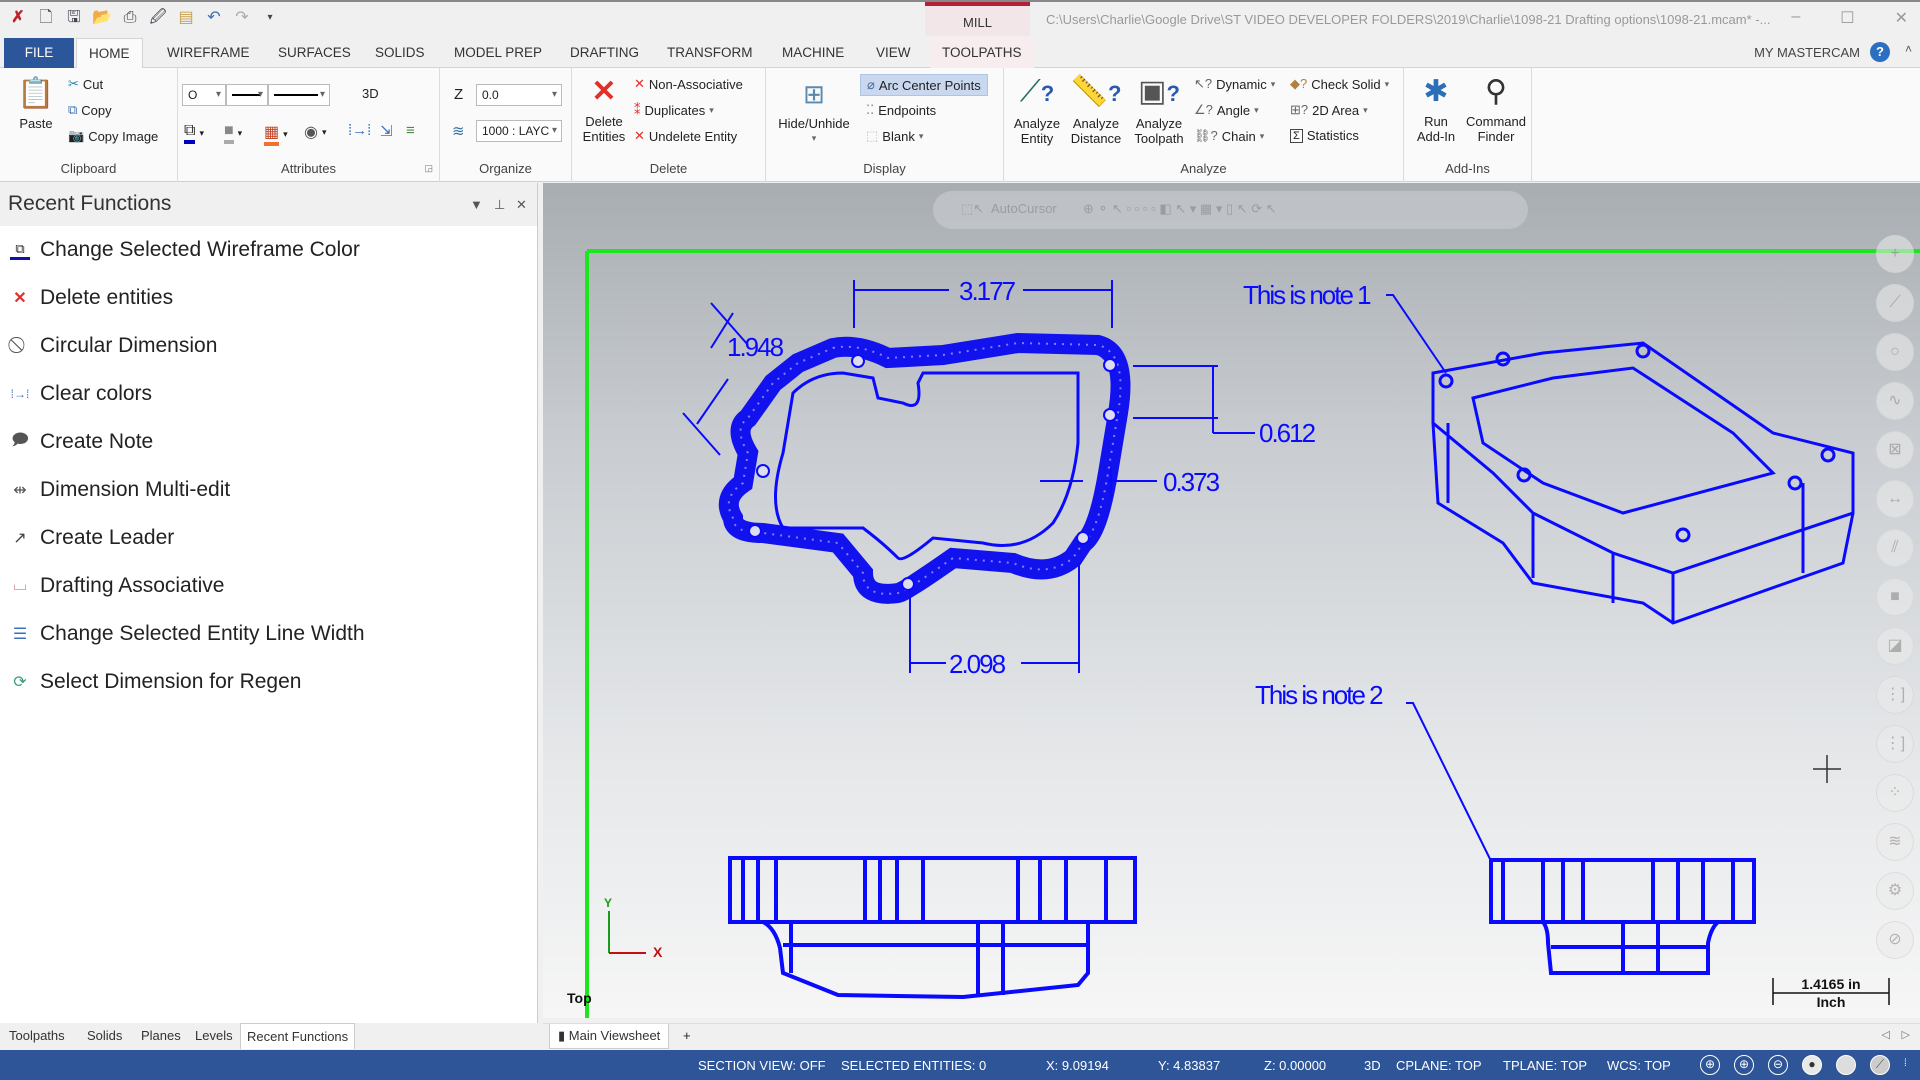  I want to click on print-icon: ⎙, so click(130, 18).